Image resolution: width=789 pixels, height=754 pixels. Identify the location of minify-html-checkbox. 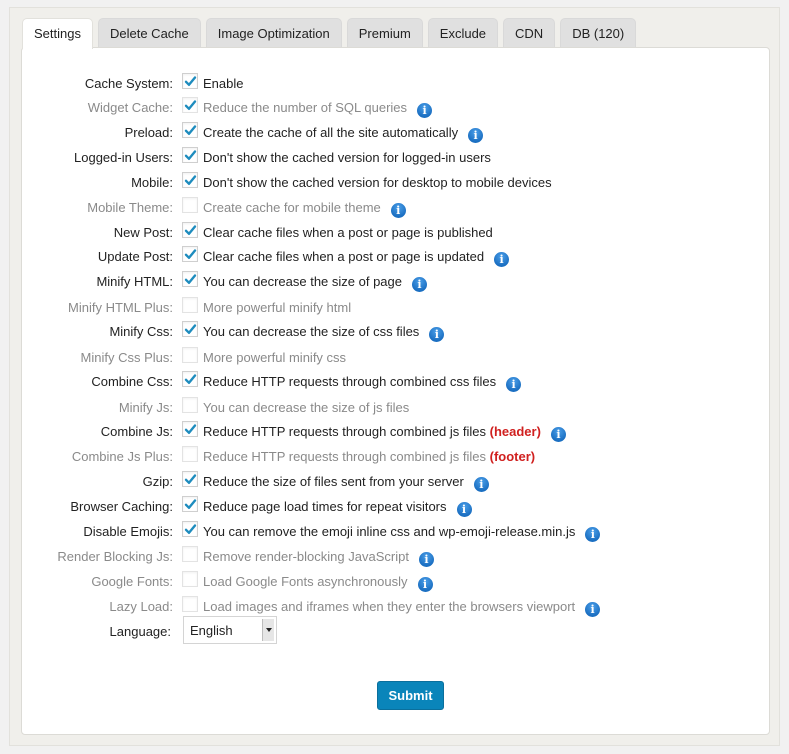
(190, 279).